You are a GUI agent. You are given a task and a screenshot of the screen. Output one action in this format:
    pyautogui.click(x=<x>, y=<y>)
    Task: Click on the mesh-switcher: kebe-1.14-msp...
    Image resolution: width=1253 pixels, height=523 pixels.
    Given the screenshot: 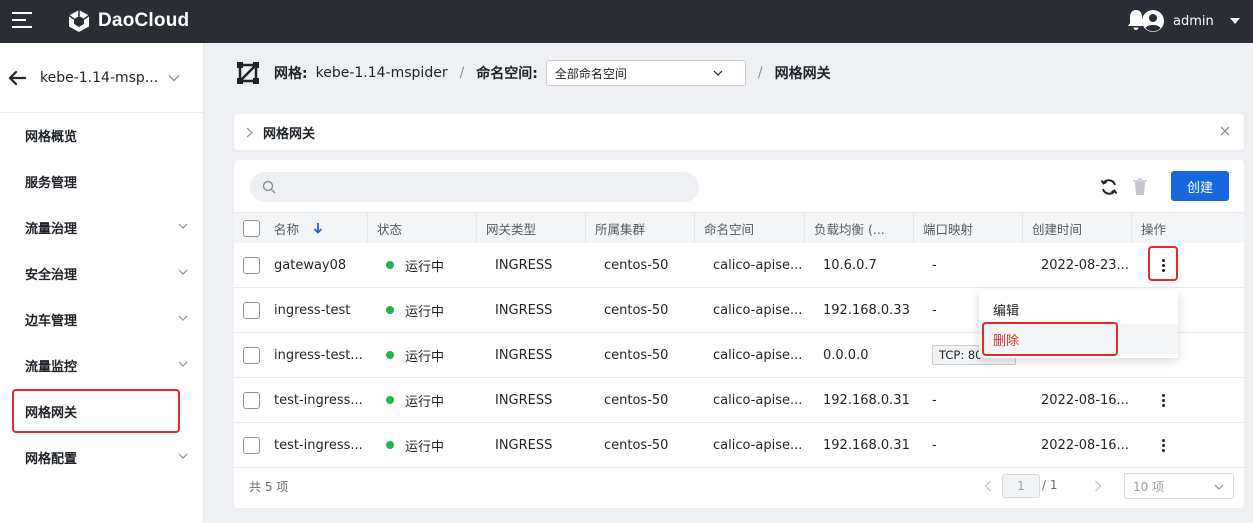 What is the action you would take?
    pyautogui.click(x=101, y=78)
    